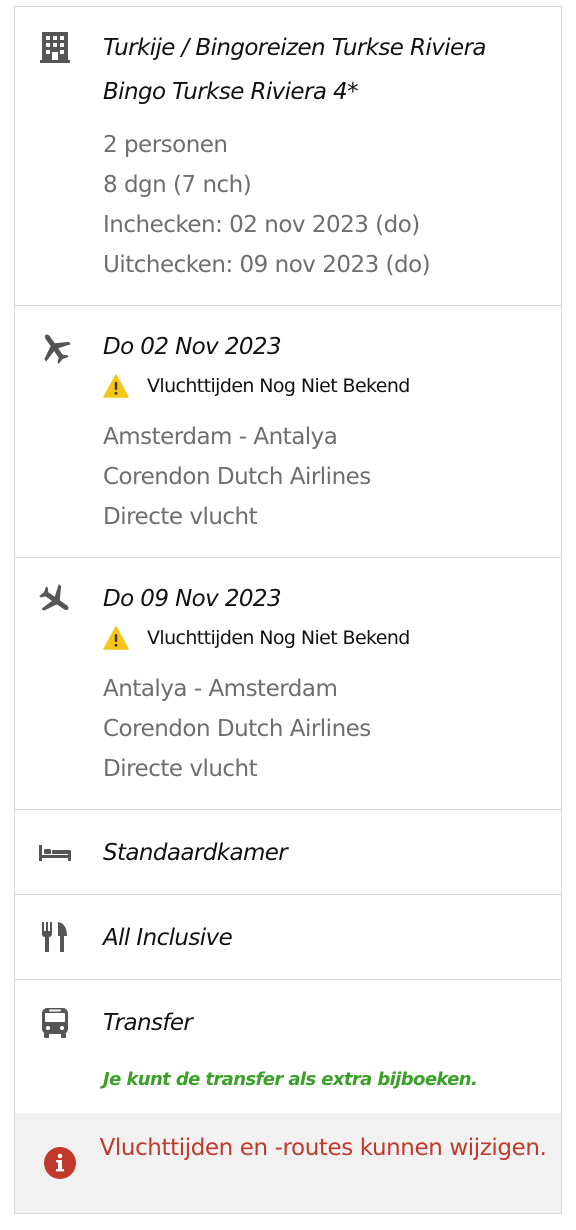  I want to click on destination-title: Turkije / Bingoreizen Turkse Riviera, so click(295, 48).